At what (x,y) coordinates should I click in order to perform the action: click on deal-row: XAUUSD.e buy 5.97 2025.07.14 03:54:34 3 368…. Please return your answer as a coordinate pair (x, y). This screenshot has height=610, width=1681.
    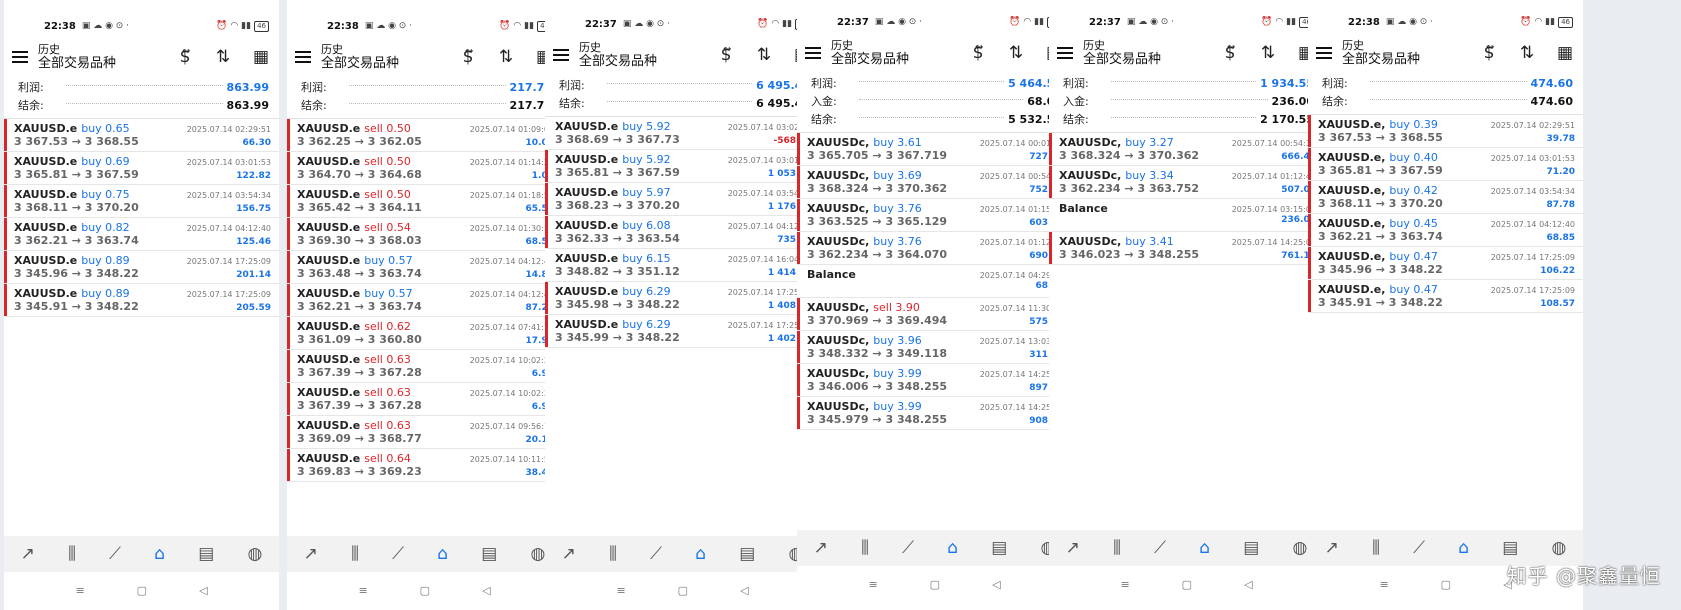
    Looking at the image, I should click on (682, 199).